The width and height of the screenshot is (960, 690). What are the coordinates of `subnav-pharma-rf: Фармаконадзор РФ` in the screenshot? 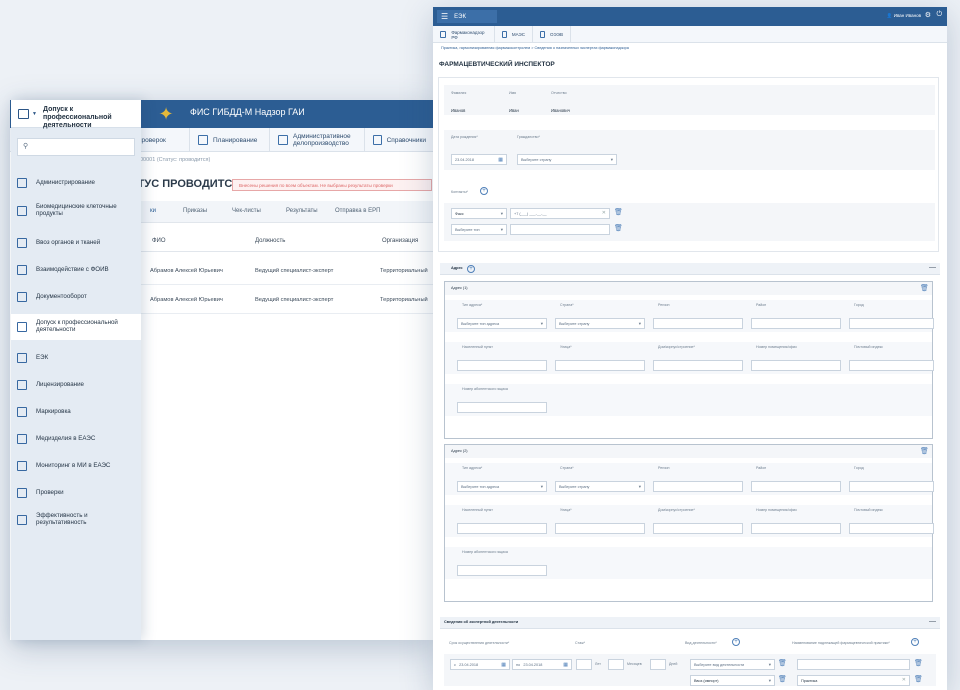 It's located at (464, 34).